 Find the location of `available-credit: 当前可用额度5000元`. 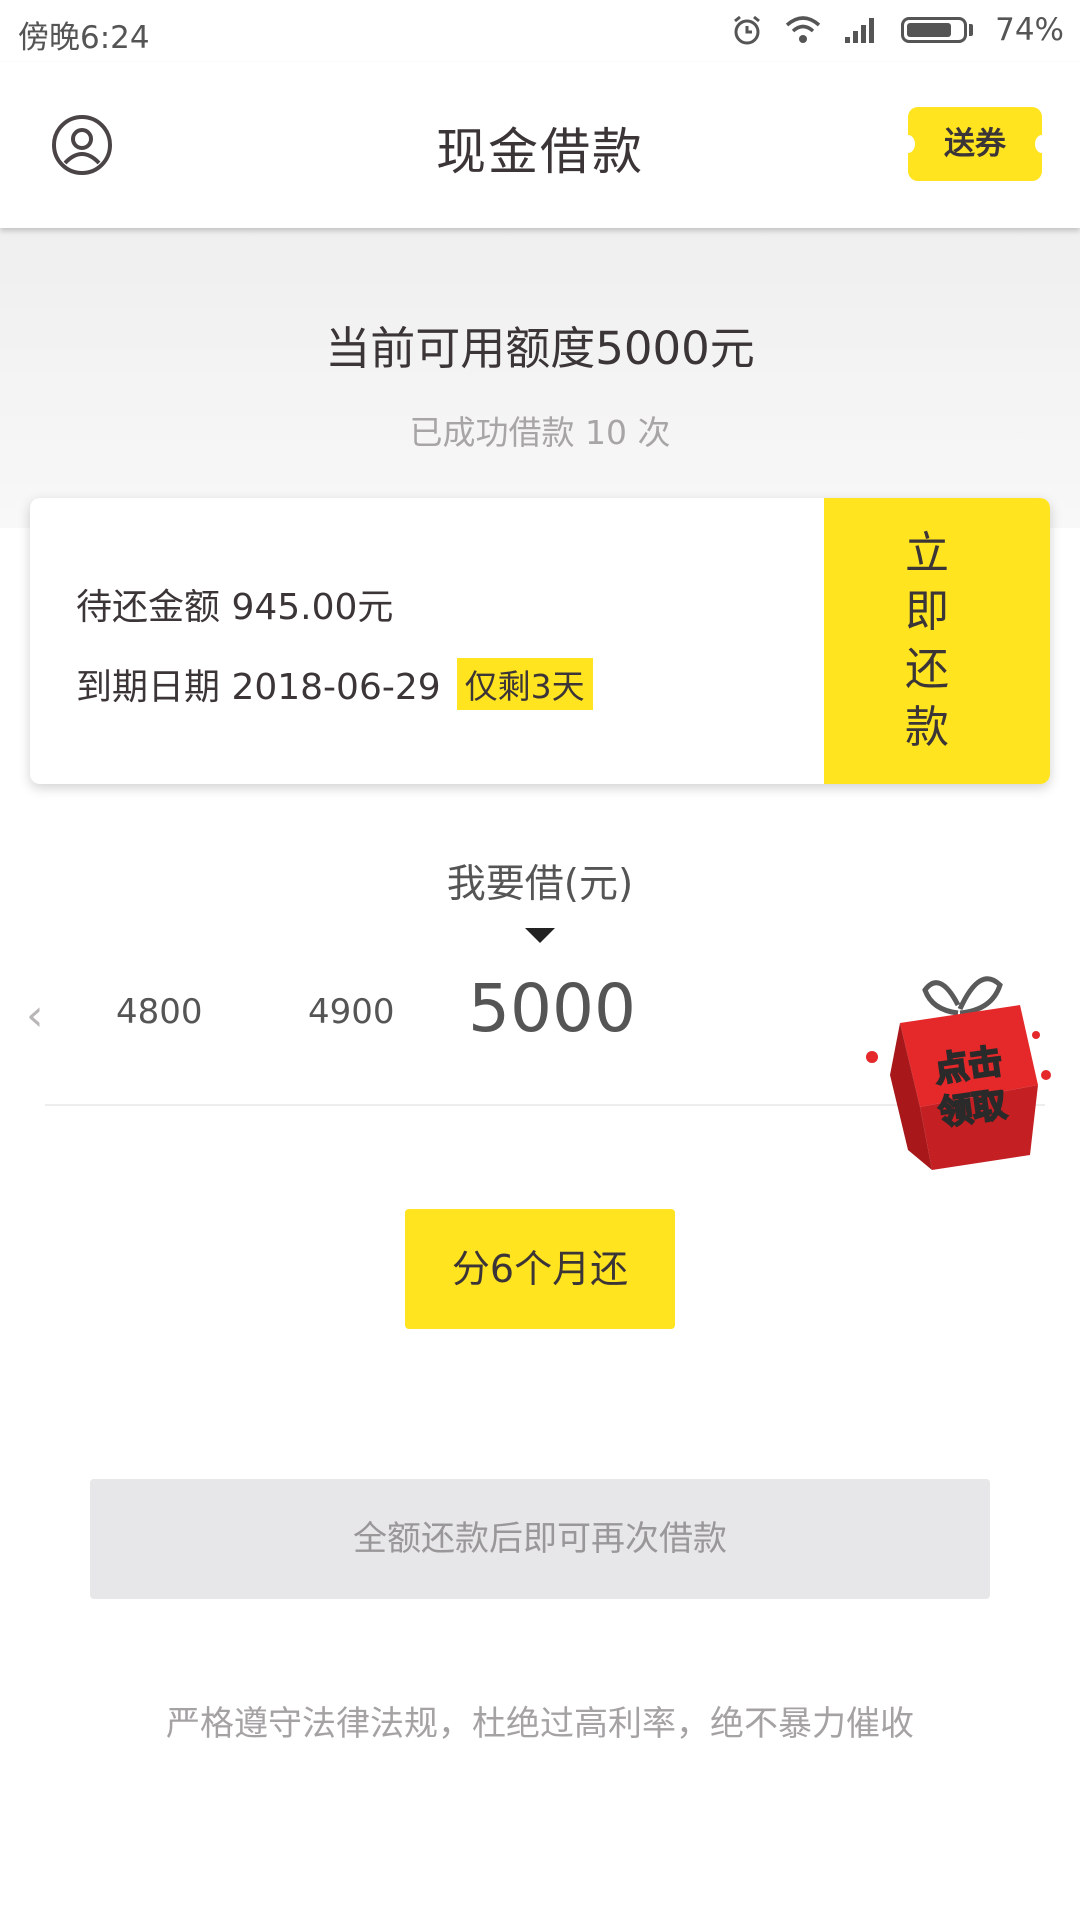

available-credit: 当前可用额度5000元 is located at coordinates (540, 348).